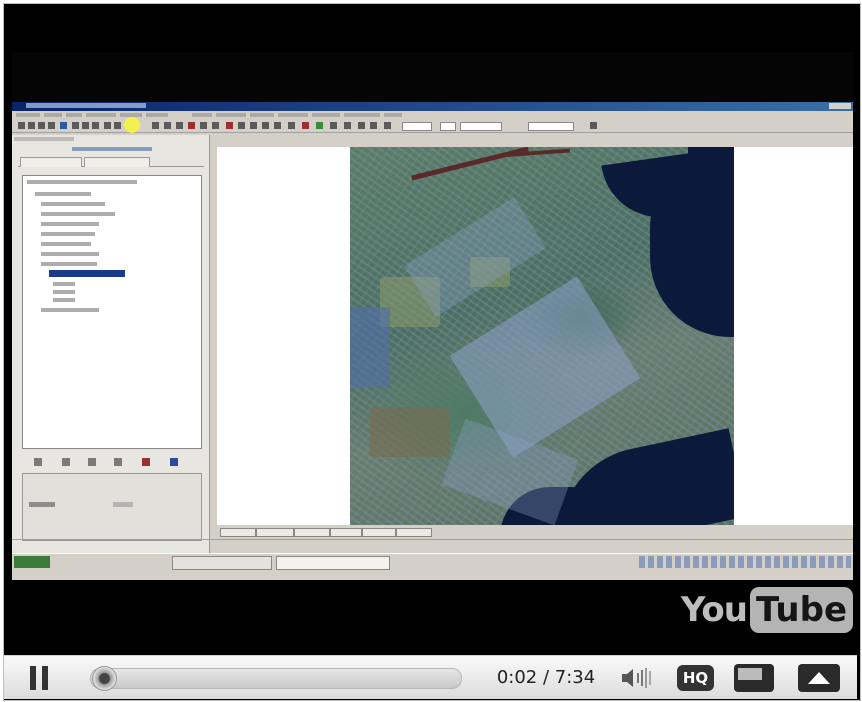 This screenshot has height=702, width=862. What do you see at coordinates (86, 105) in the screenshot?
I see `app-title-text` at bounding box center [86, 105].